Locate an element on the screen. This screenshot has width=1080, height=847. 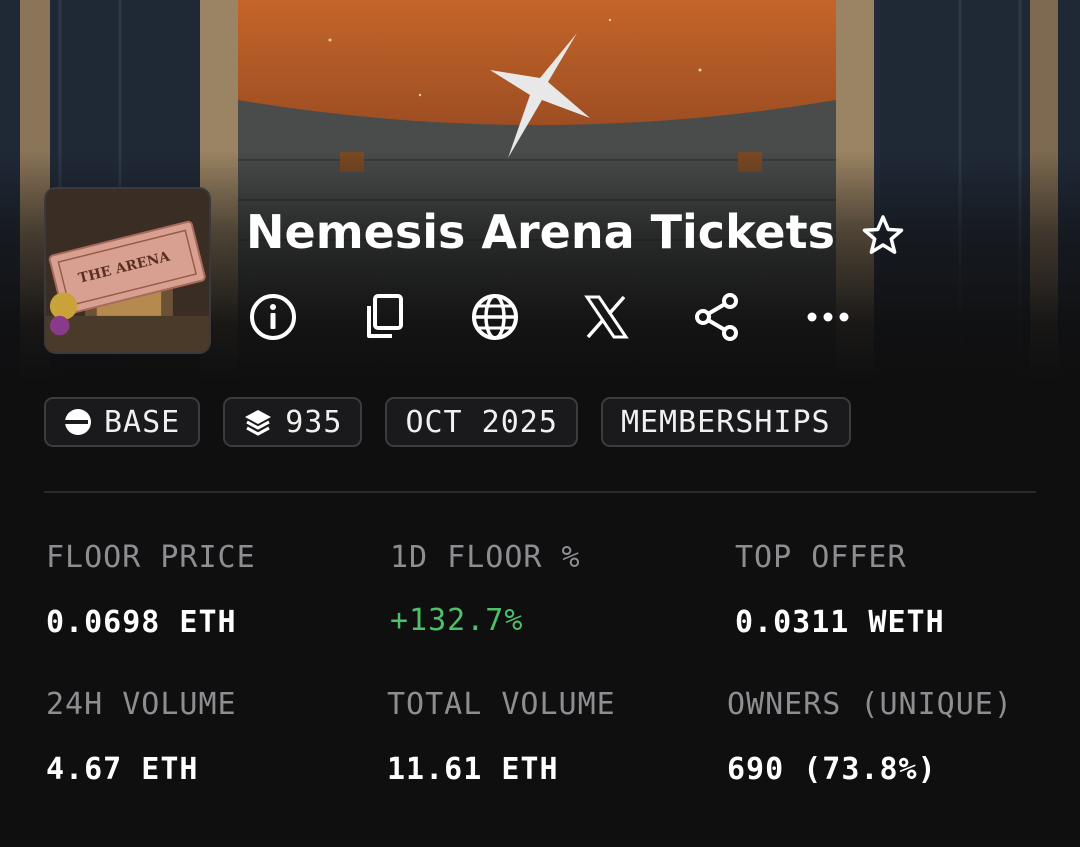
stat-value: +132.7% is located at coordinates (457, 620).